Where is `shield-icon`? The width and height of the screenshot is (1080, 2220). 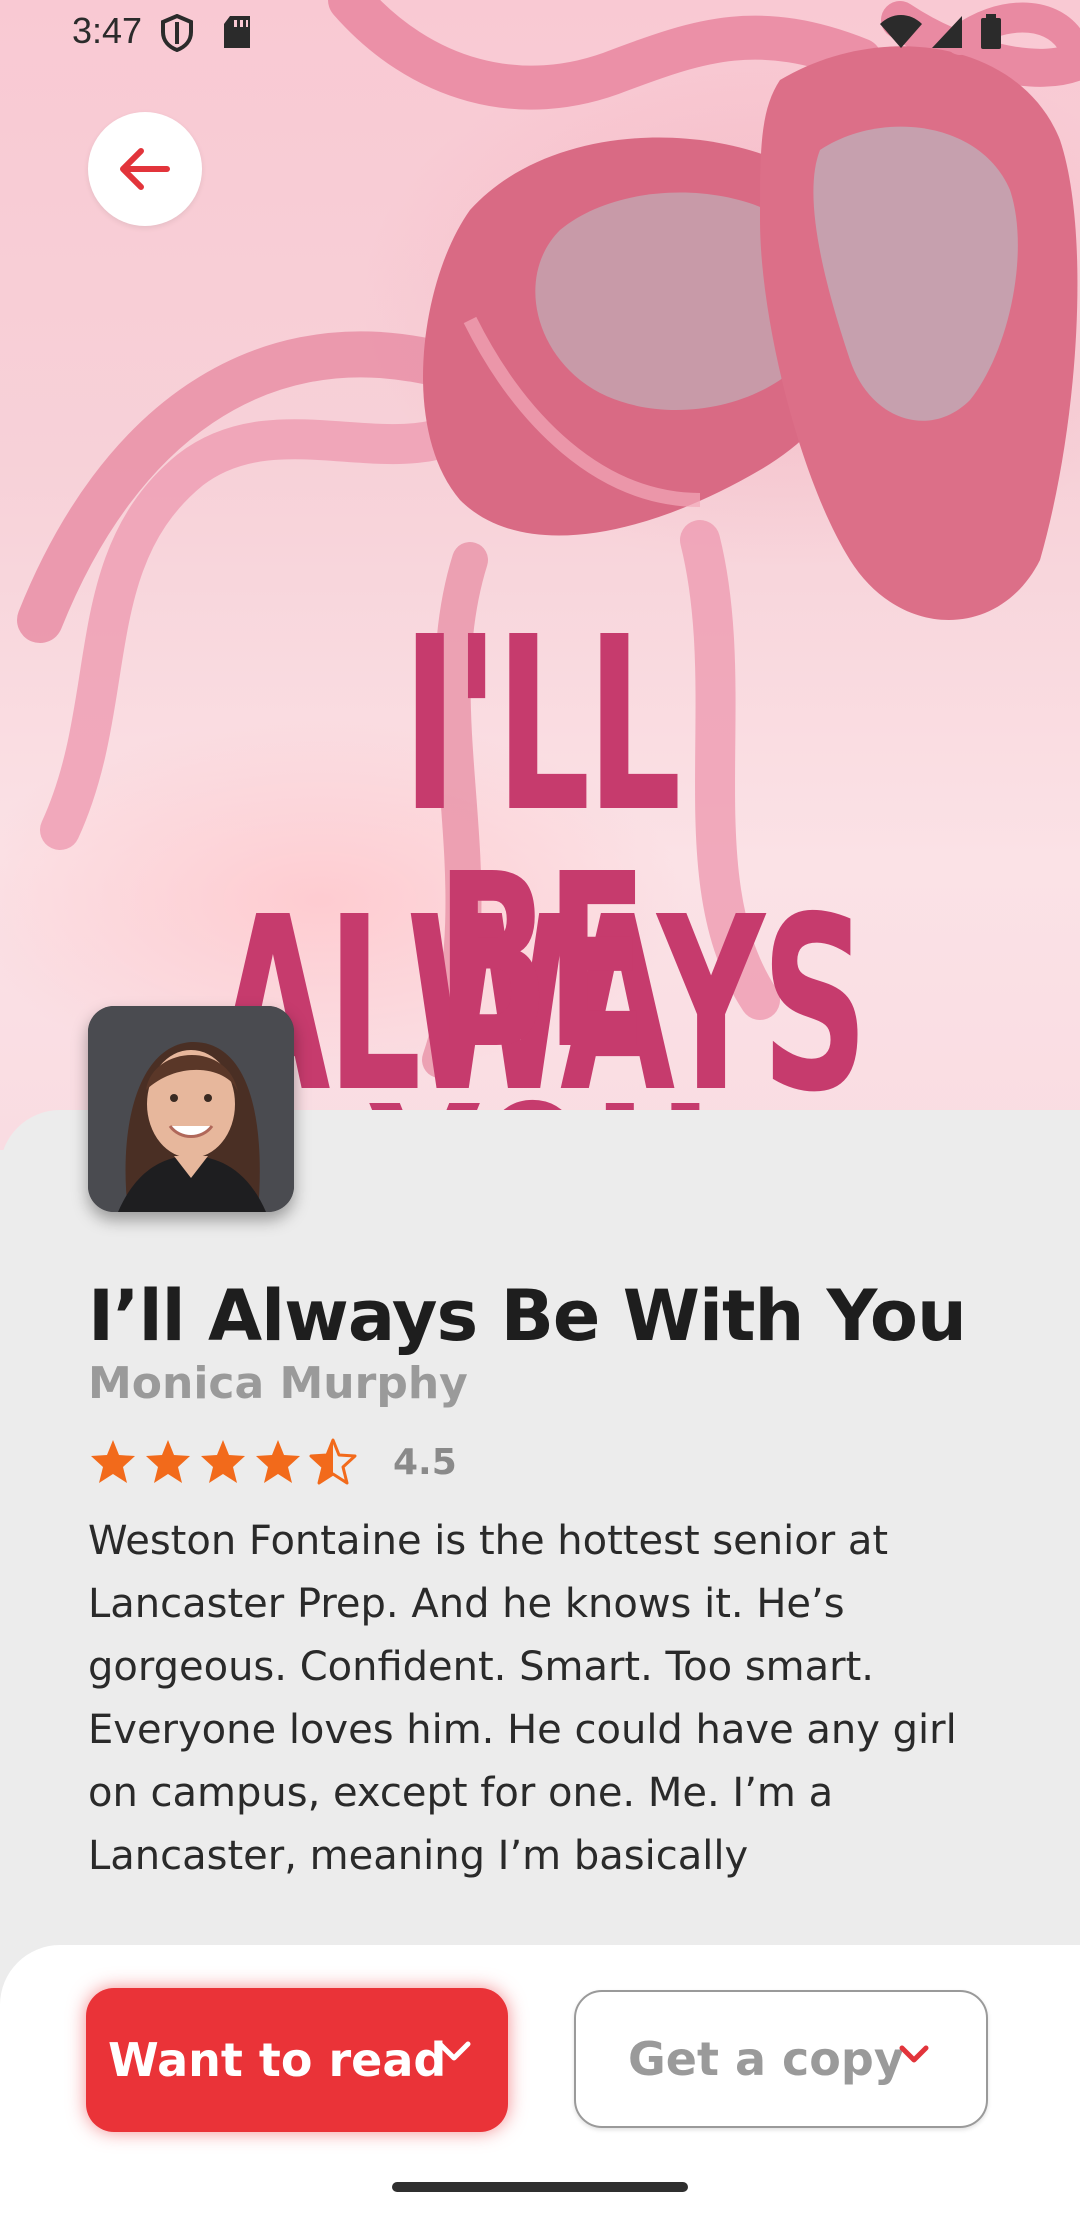
shield-icon is located at coordinates (177, 33).